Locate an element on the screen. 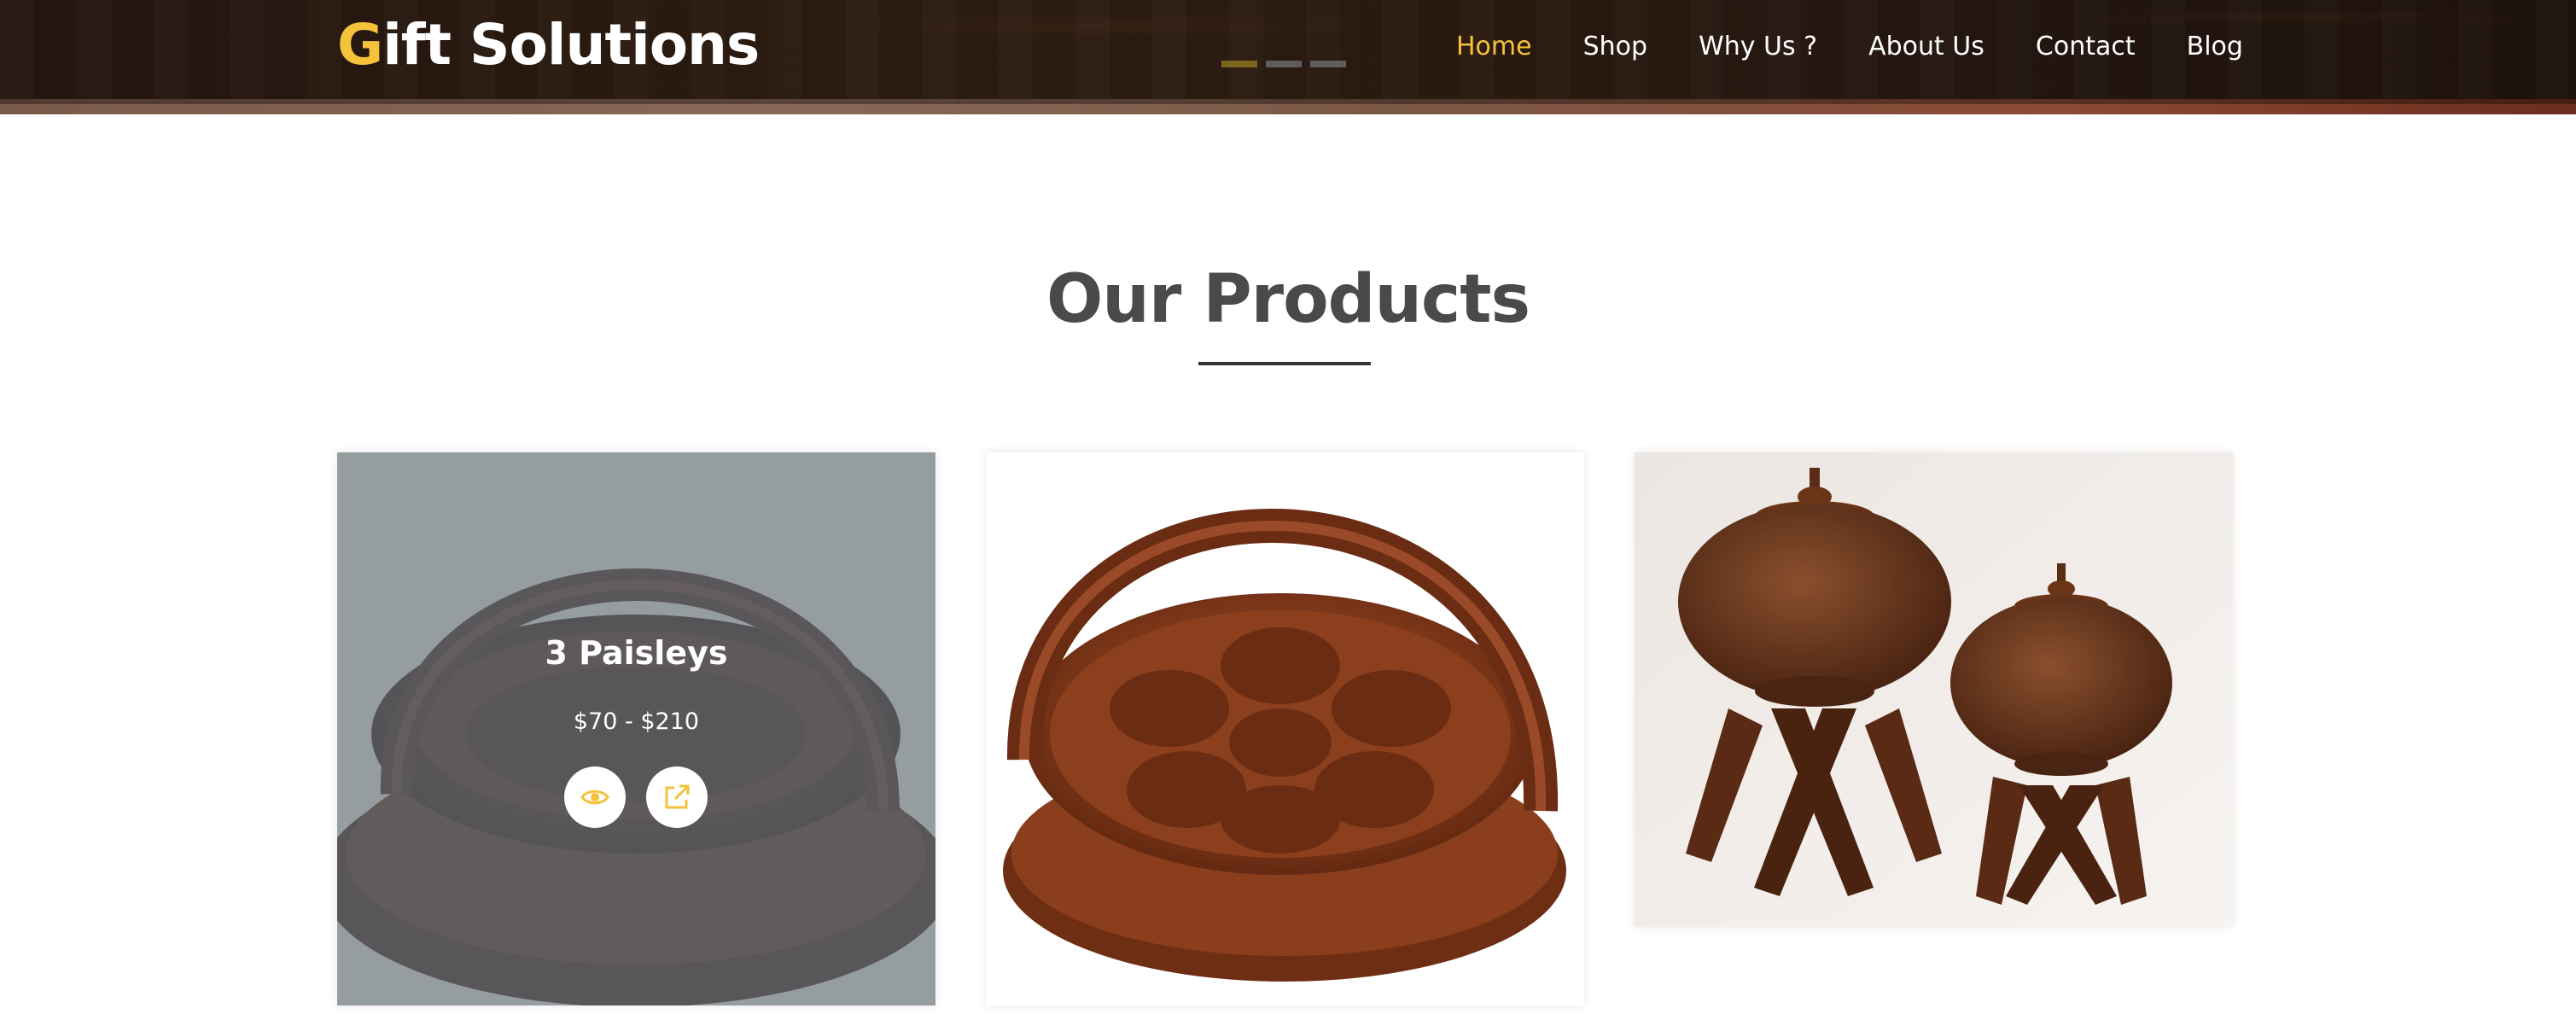 The height and width of the screenshot is (1014, 2576). wooden-jars-on-stands-image is located at coordinates (1934, 689).